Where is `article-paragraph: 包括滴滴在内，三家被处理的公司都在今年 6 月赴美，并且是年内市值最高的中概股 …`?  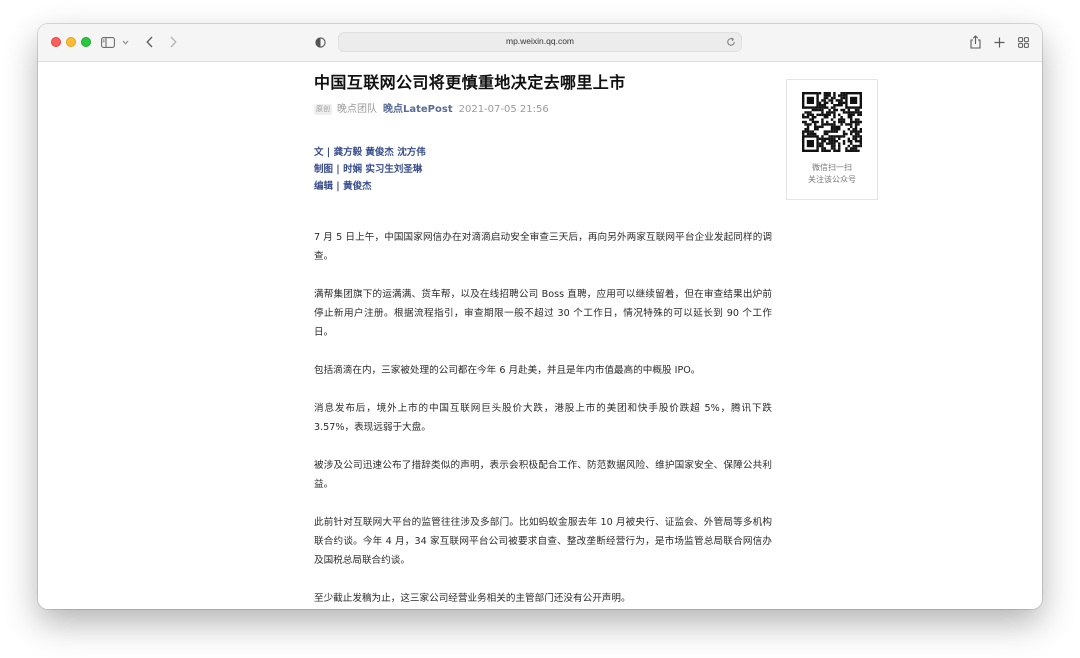 article-paragraph: 包括滴滴在内，三家被处理的公司都在今年 6 月赴美，并且是年内市值最高的中概股 … is located at coordinates (507, 370).